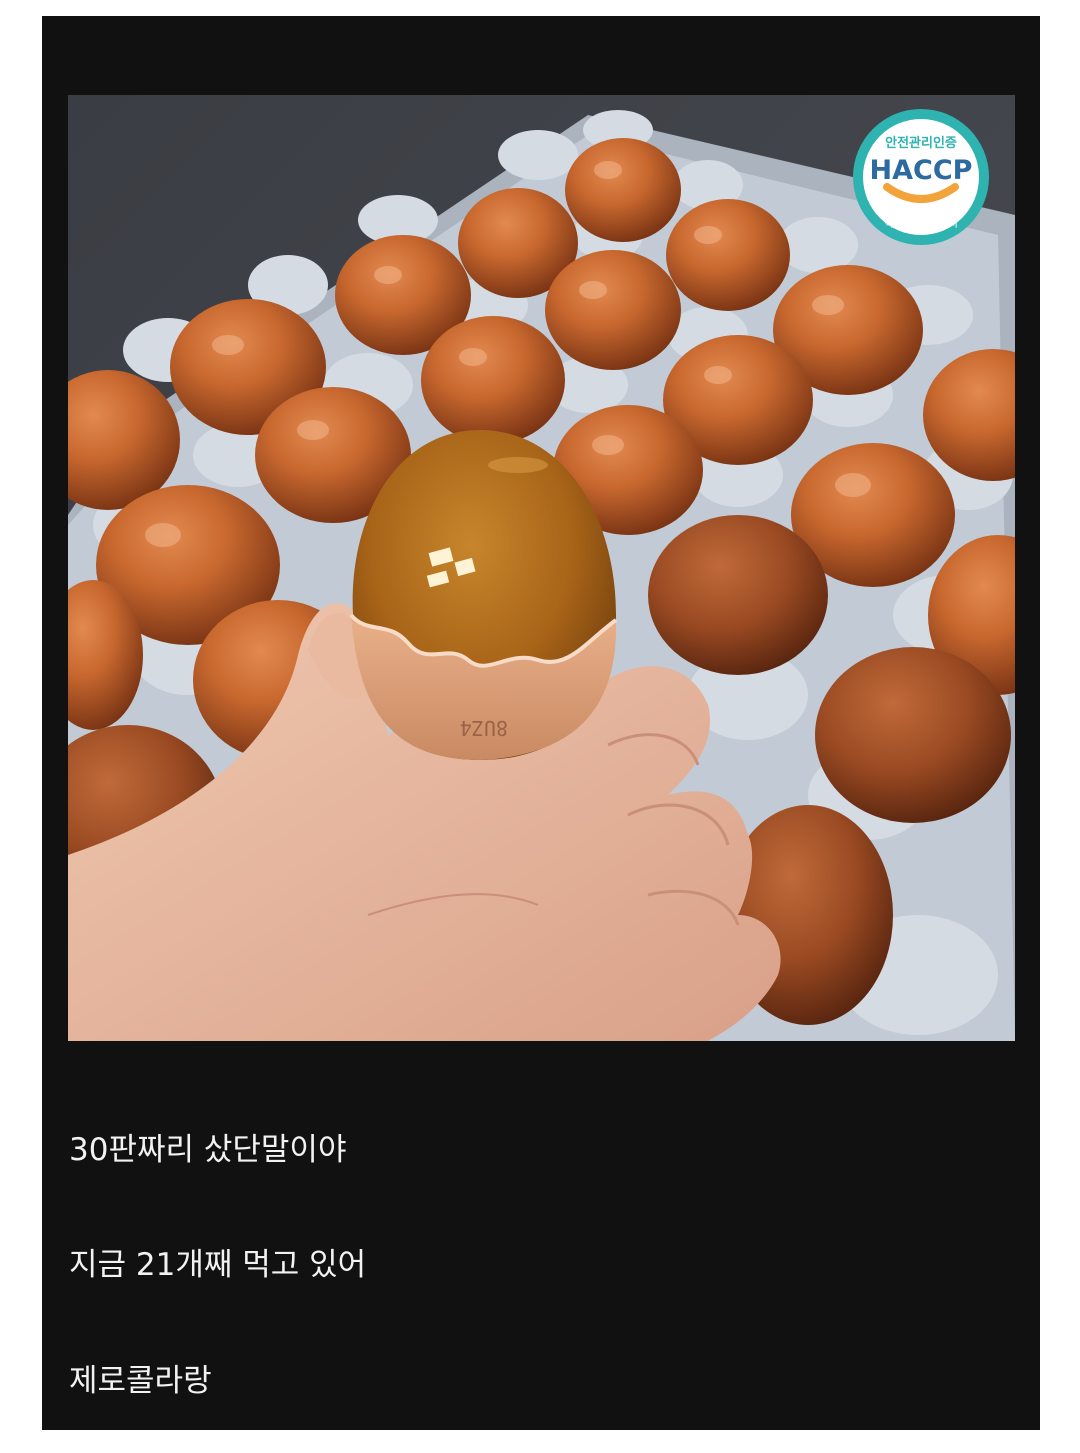 The height and width of the screenshot is (1453, 1080). What do you see at coordinates (921, 224) in the screenshot?
I see `haccp-bottom-text: 식품의약품안전처` at bounding box center [921, 224].